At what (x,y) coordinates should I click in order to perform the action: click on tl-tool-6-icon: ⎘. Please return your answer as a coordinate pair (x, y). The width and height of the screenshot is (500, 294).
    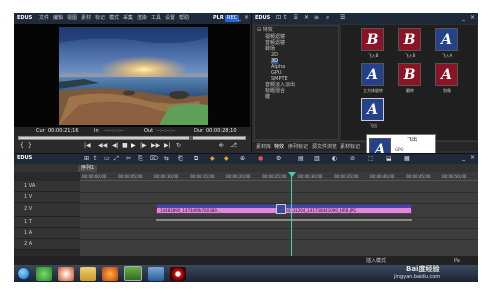
    Looking at the image, I should click on (140, 159).